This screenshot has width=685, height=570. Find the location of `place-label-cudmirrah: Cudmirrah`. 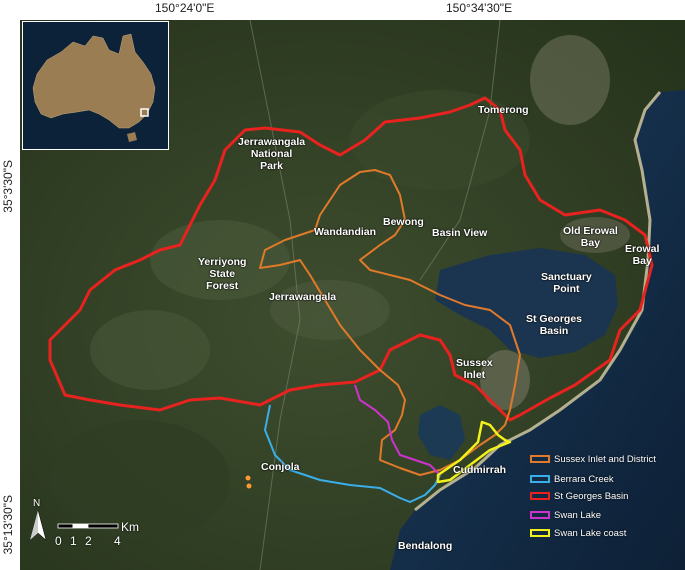

place-label-cudmirrah: Cudmirrah is located at coordinates (480, 470).